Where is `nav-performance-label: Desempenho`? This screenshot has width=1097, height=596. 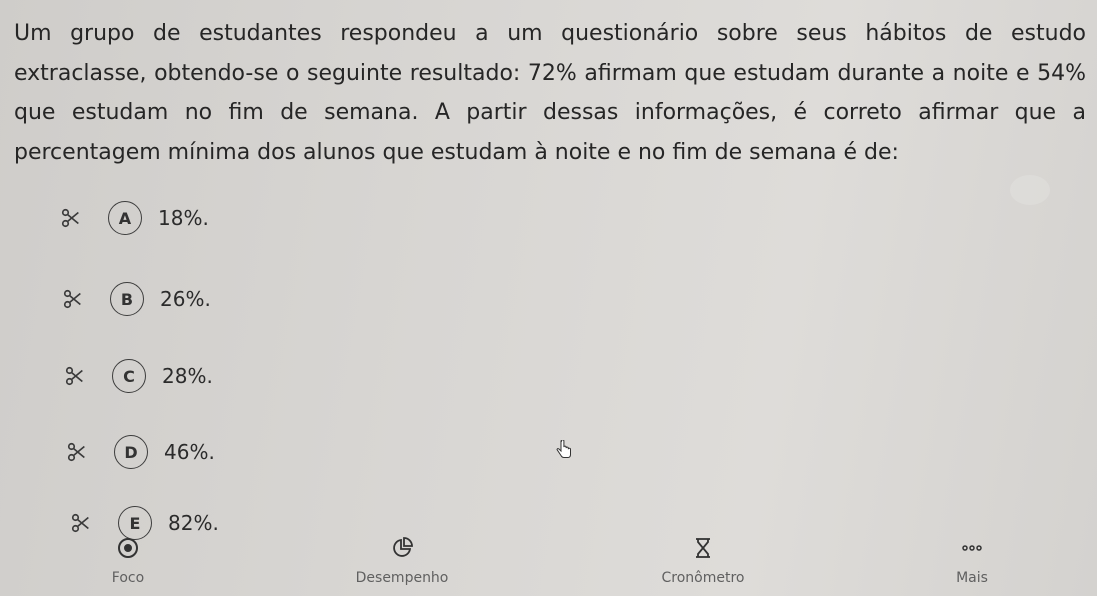 nav-performance-label: Desempenho is located at coordinates (402, 578).